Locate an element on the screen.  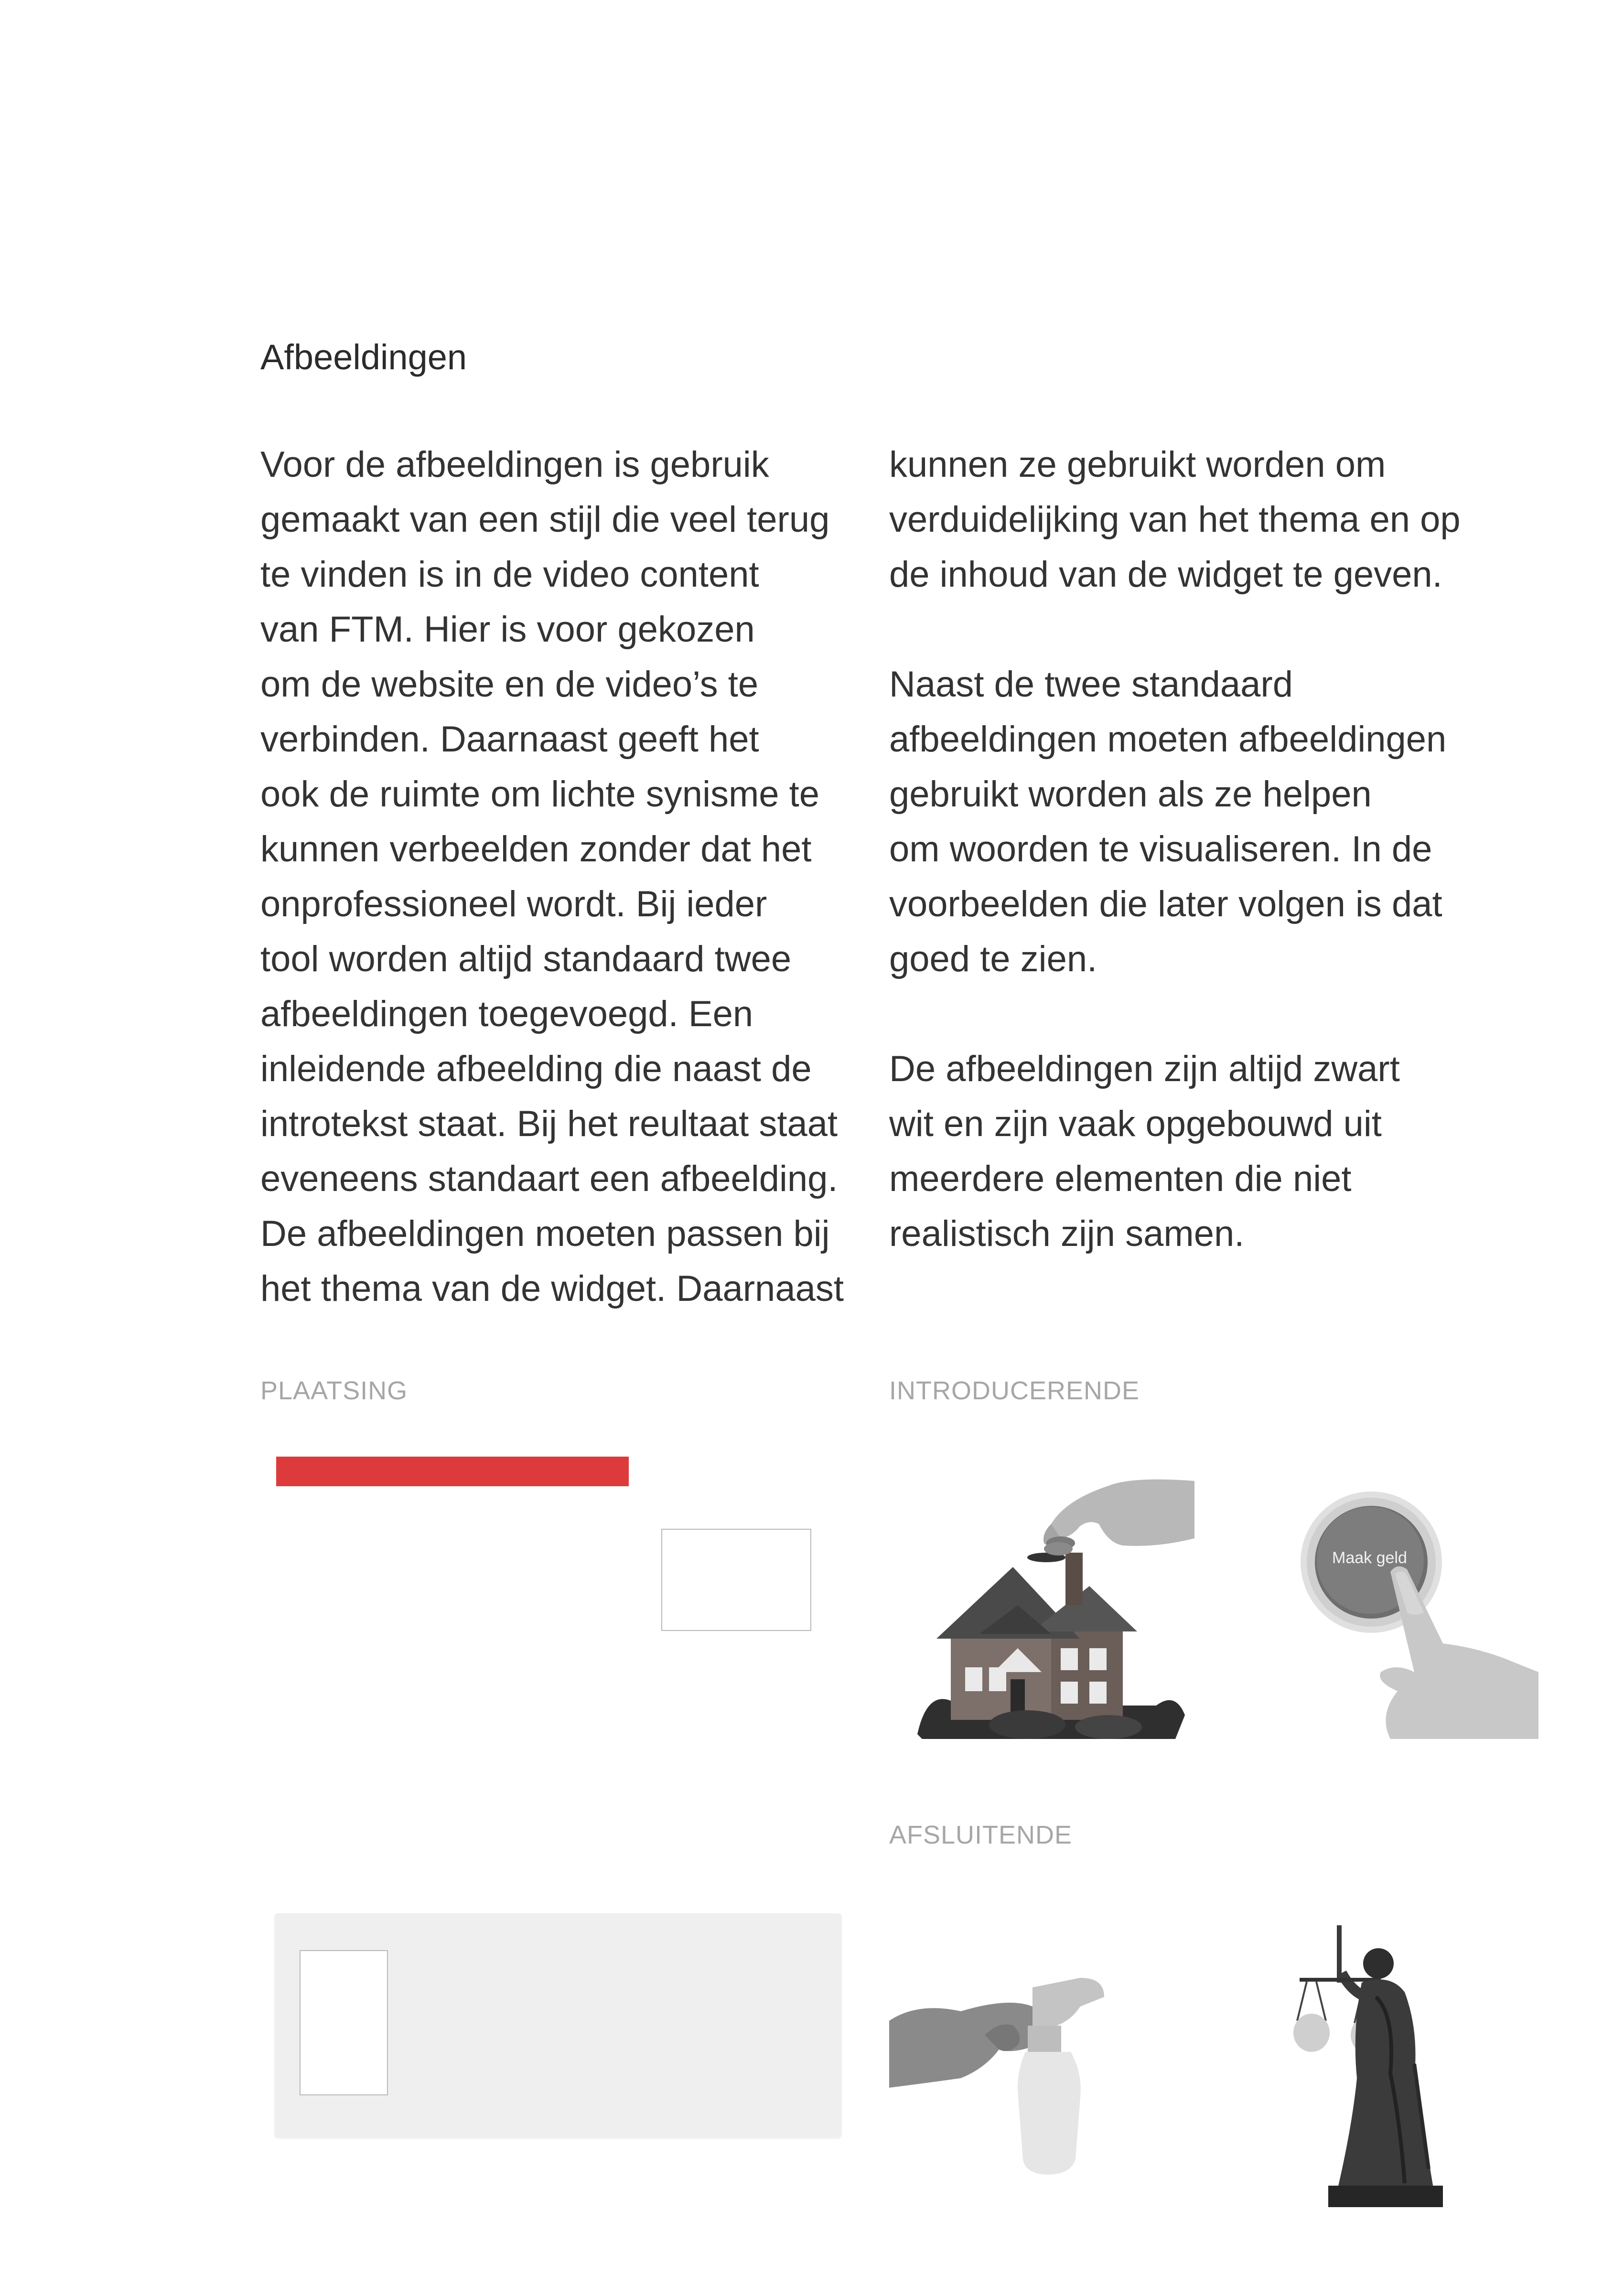
placement-result-image-frame is located at coordinates (344, 2023).